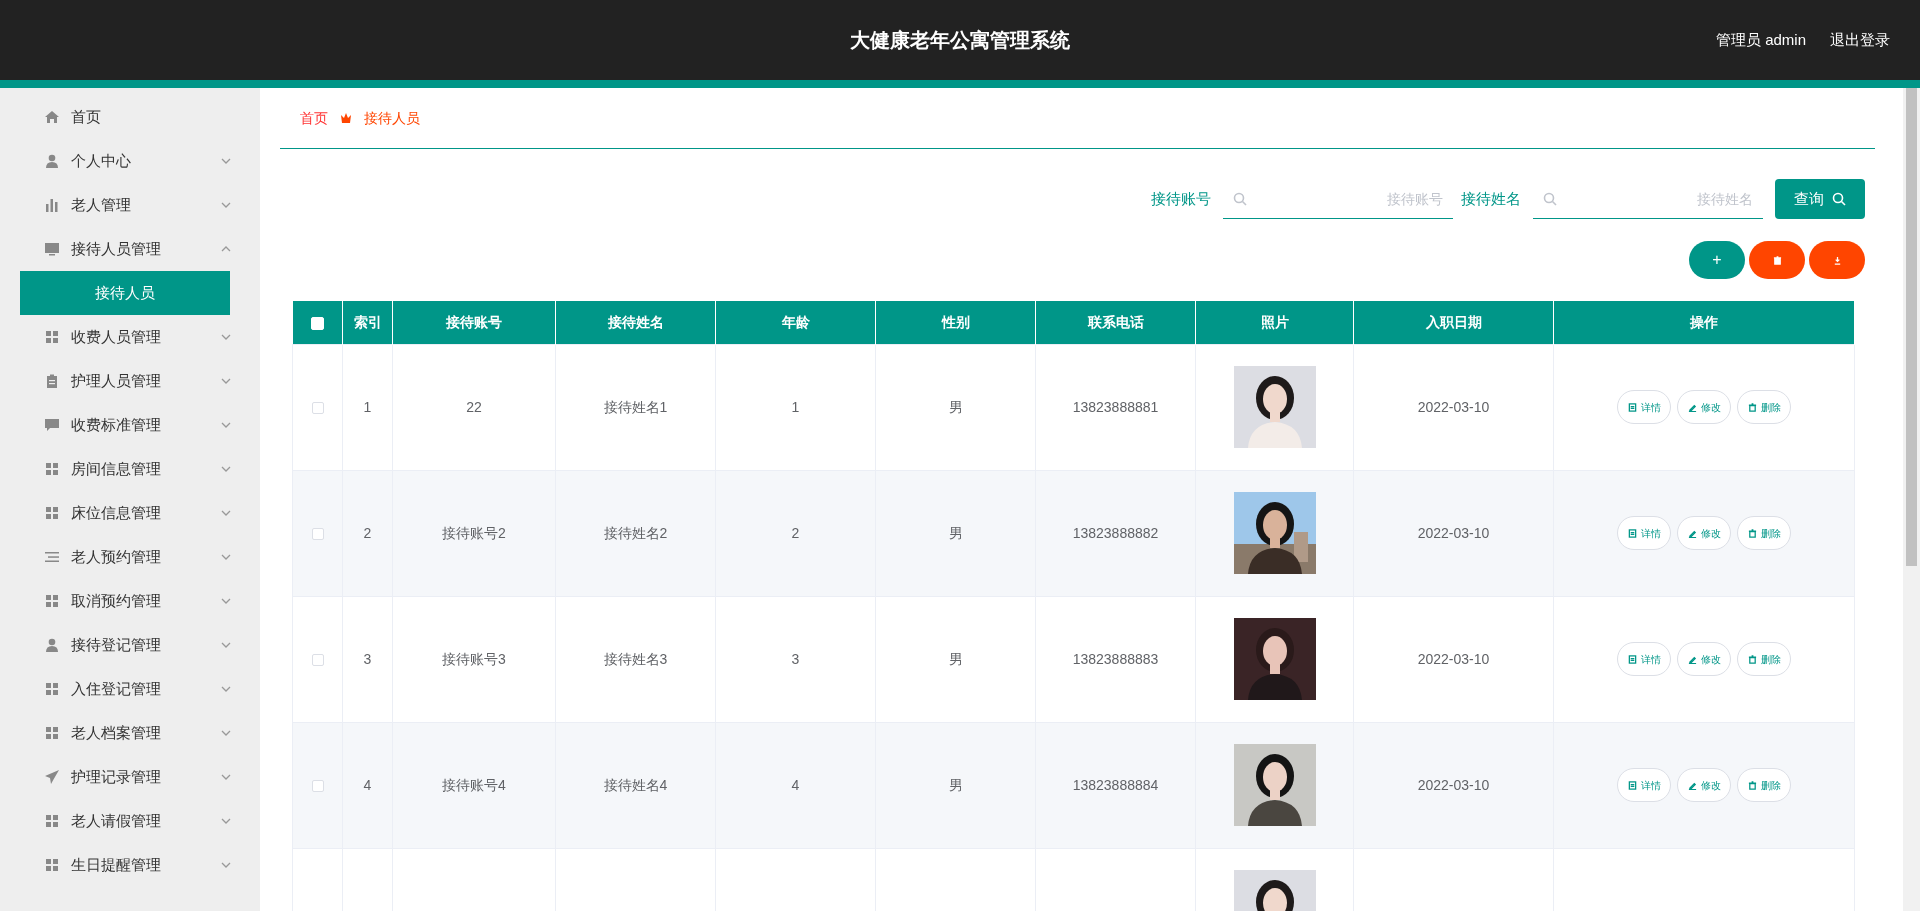 The width and height of the screenshot is (1920, 911). What do you see at coordinates (635, 785) in the screenshot?
I see `table-cell: 接待姓名4` at bounding box center [635, 785].